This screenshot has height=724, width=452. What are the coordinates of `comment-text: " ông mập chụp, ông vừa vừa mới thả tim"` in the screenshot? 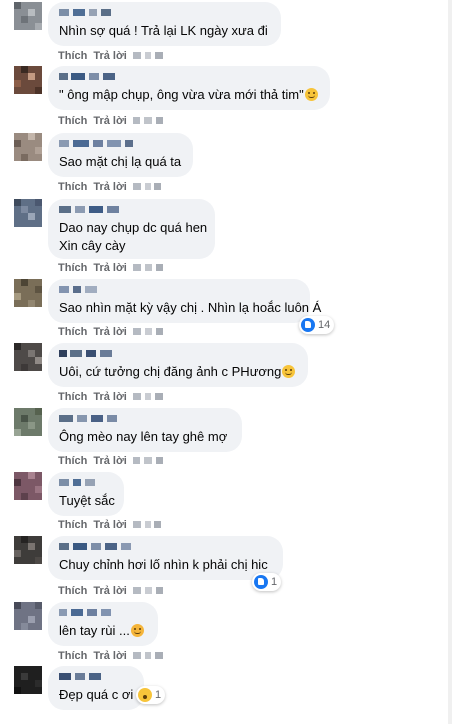 It's located at (189, 95).